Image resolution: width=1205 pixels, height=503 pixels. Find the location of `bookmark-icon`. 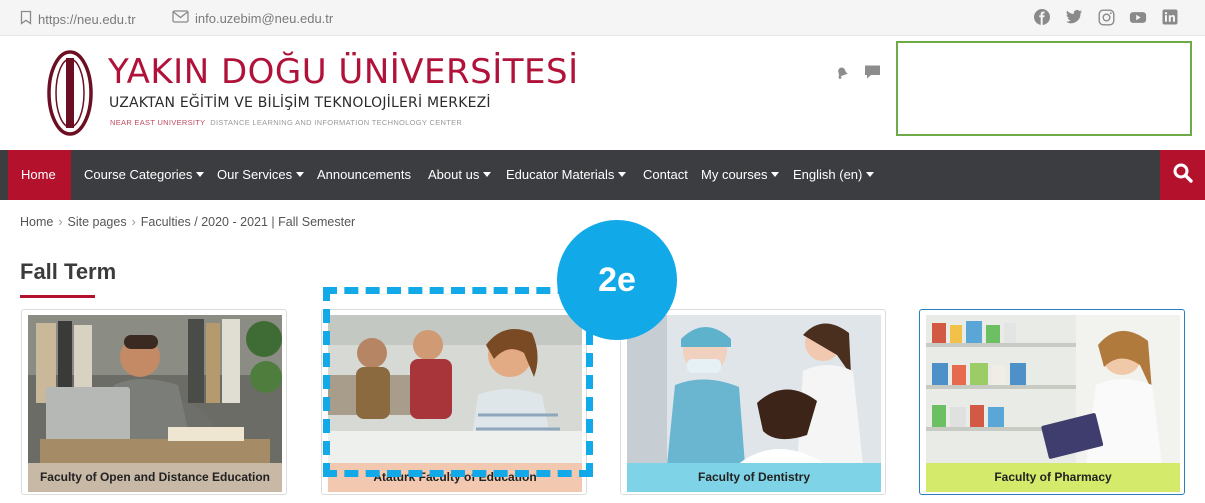

bookmark-icon is located at coordinates (26, 19).